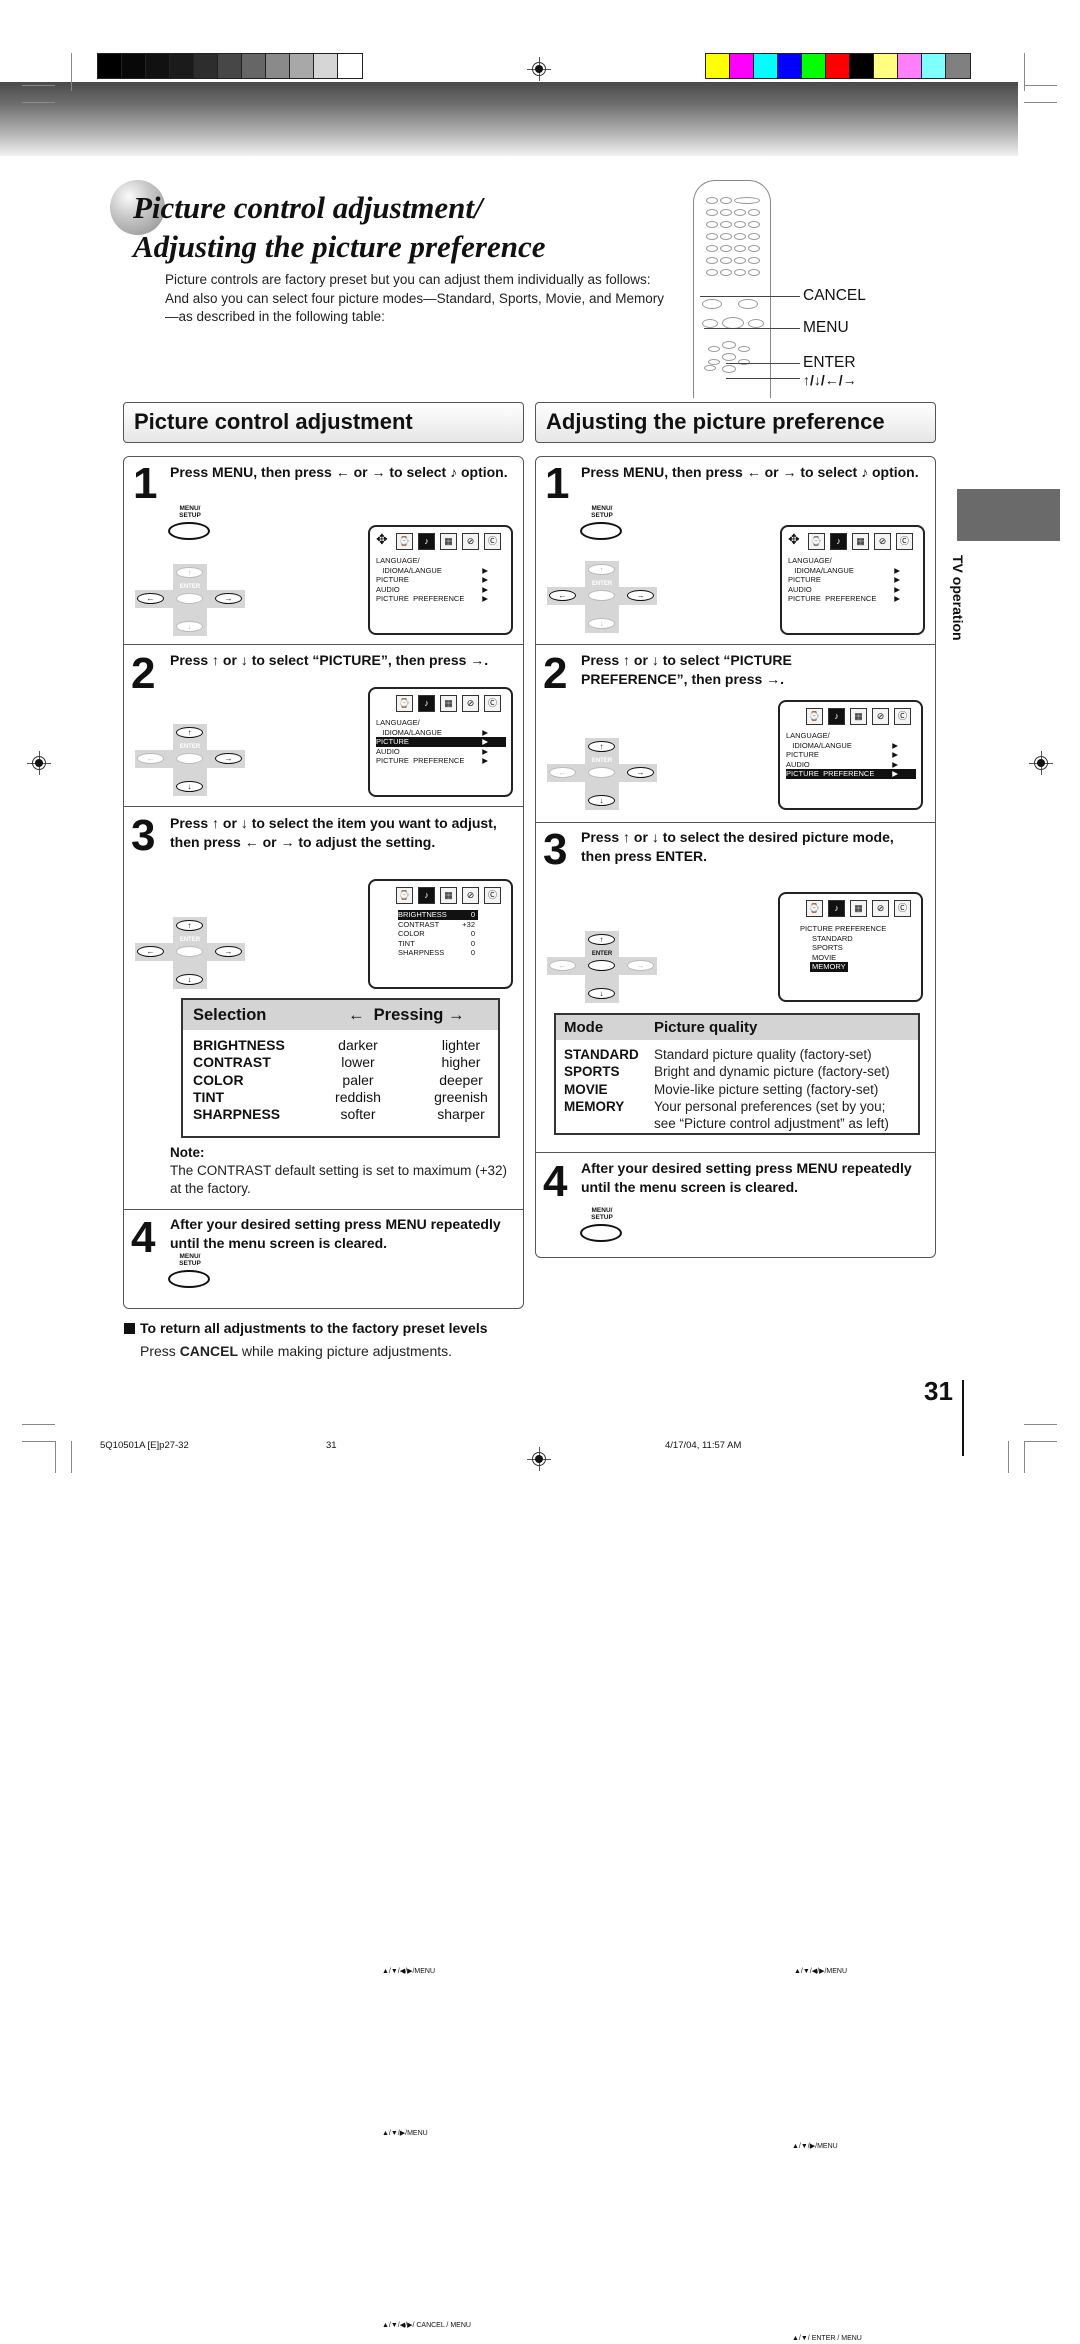 This screenshot has height=2344, width=1080. Describe the element at coordinates (411, 933) in the screenshot. I see `osd-setting-label: COLOR` at that location.